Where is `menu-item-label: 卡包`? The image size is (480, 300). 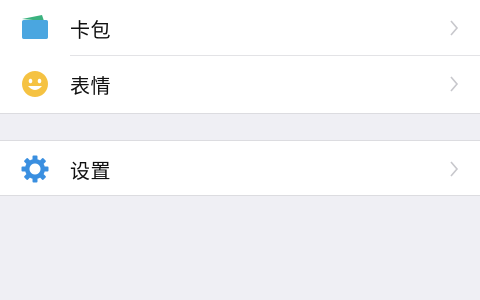 menu-item-label: 卡包 is located at coordinates (90, 29).